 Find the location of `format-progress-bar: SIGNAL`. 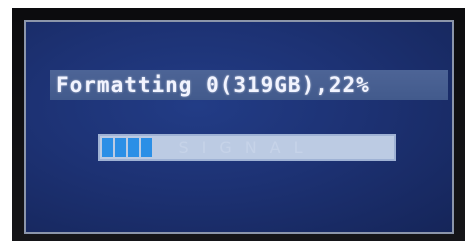

format-progress-bar: SIGNAL is located at coordinates (247, 147).